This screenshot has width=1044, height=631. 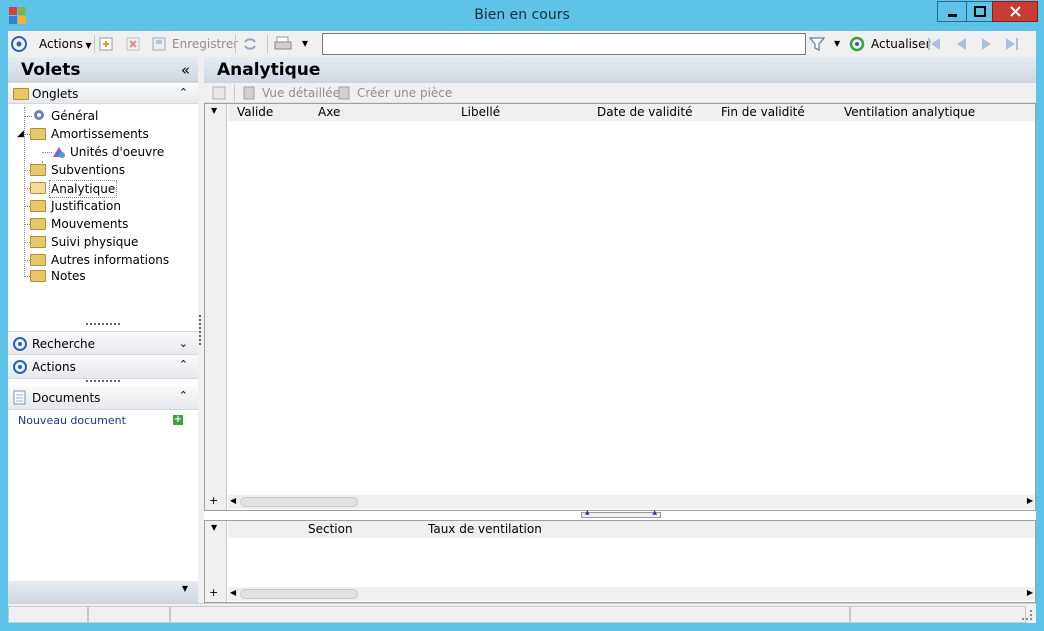 I want to click on image-icon, so click(x=219, y=93).